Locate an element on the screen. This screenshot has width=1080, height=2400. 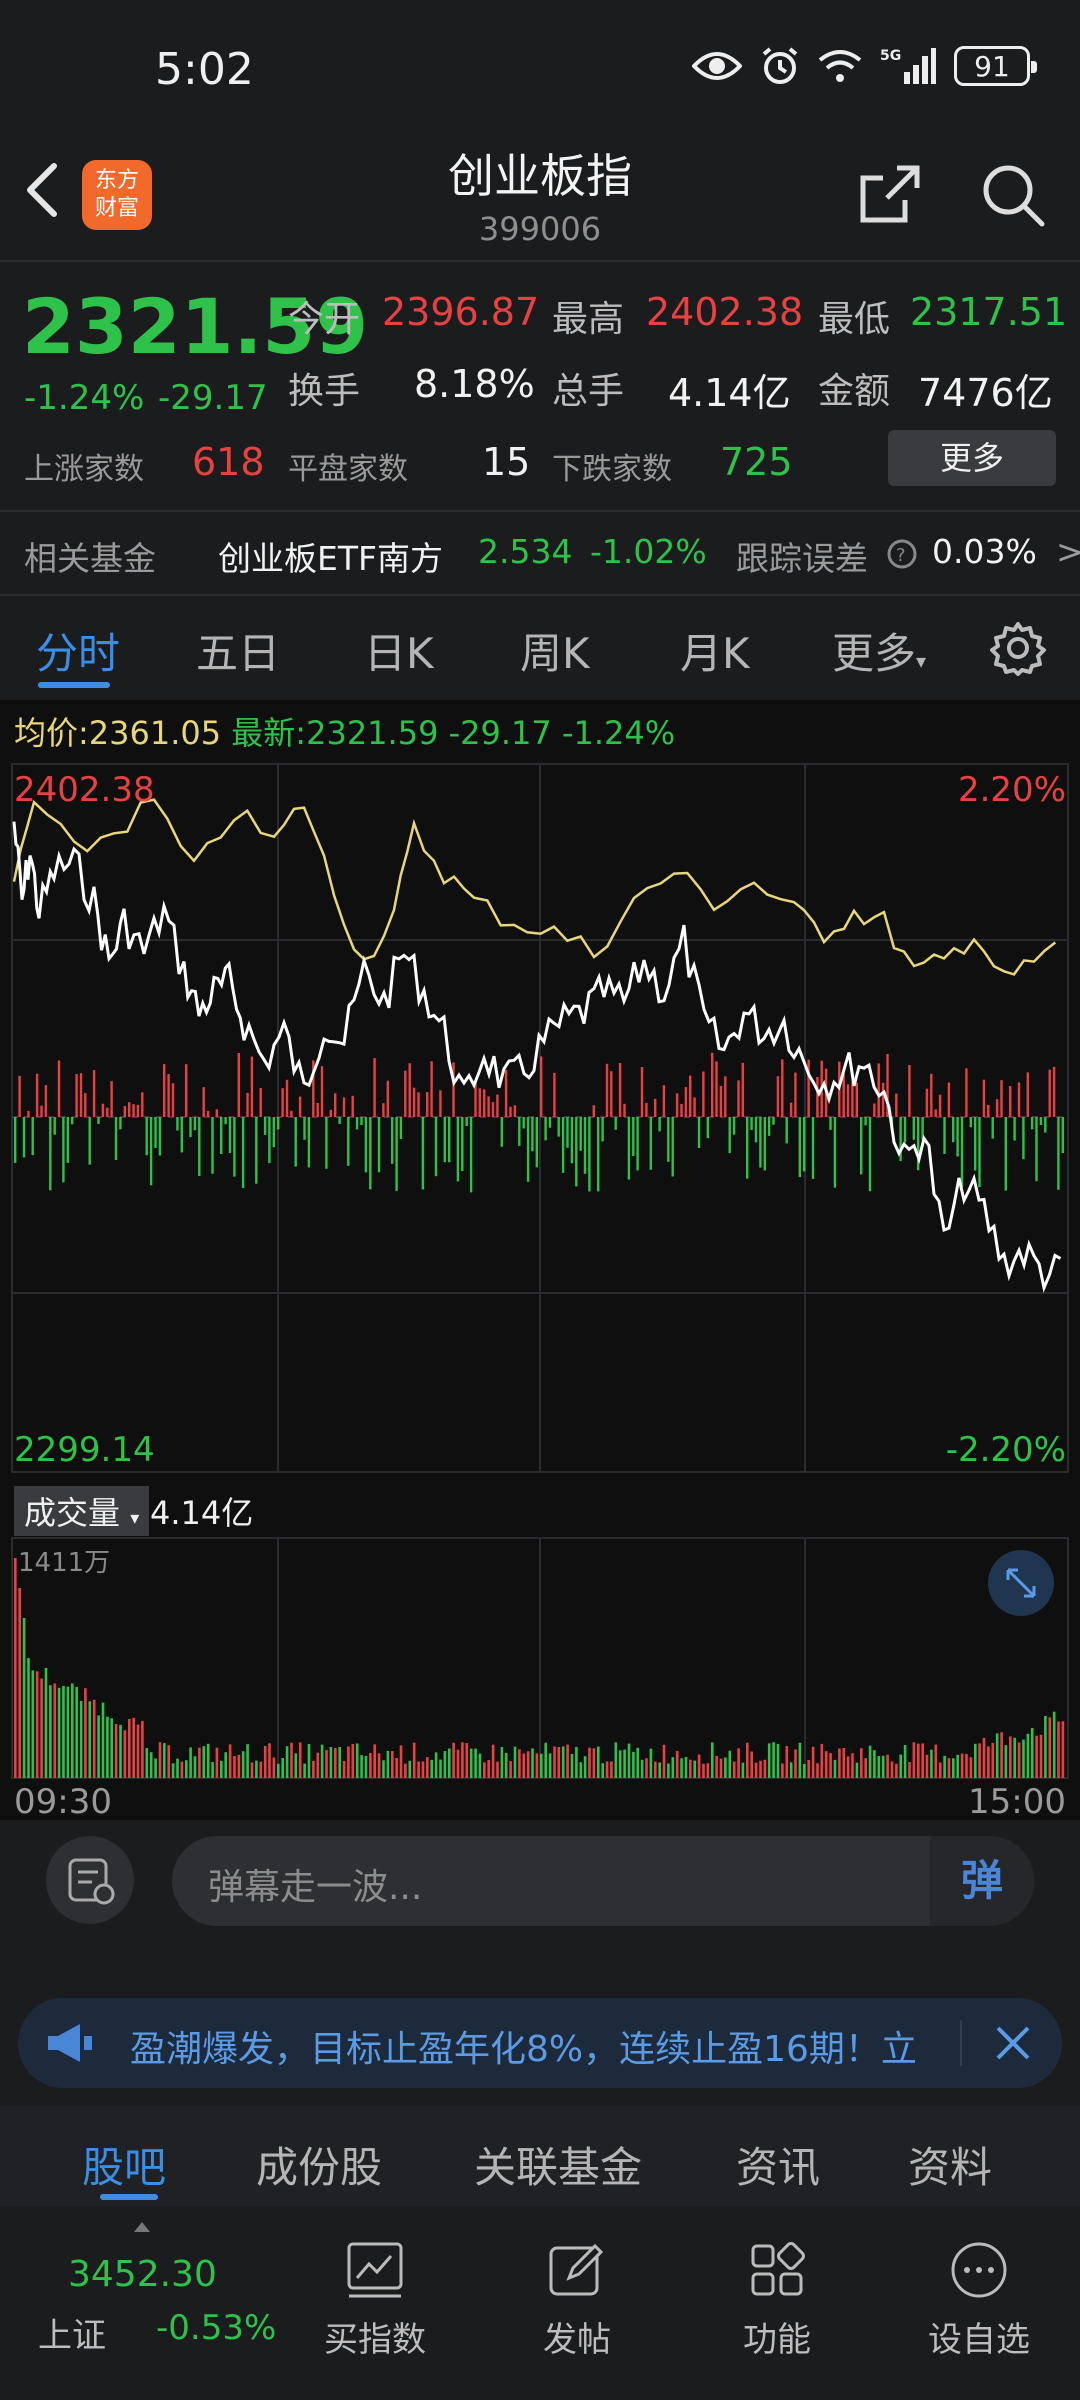
latest-value: 2321.59 is located at coordinates (372, 733).